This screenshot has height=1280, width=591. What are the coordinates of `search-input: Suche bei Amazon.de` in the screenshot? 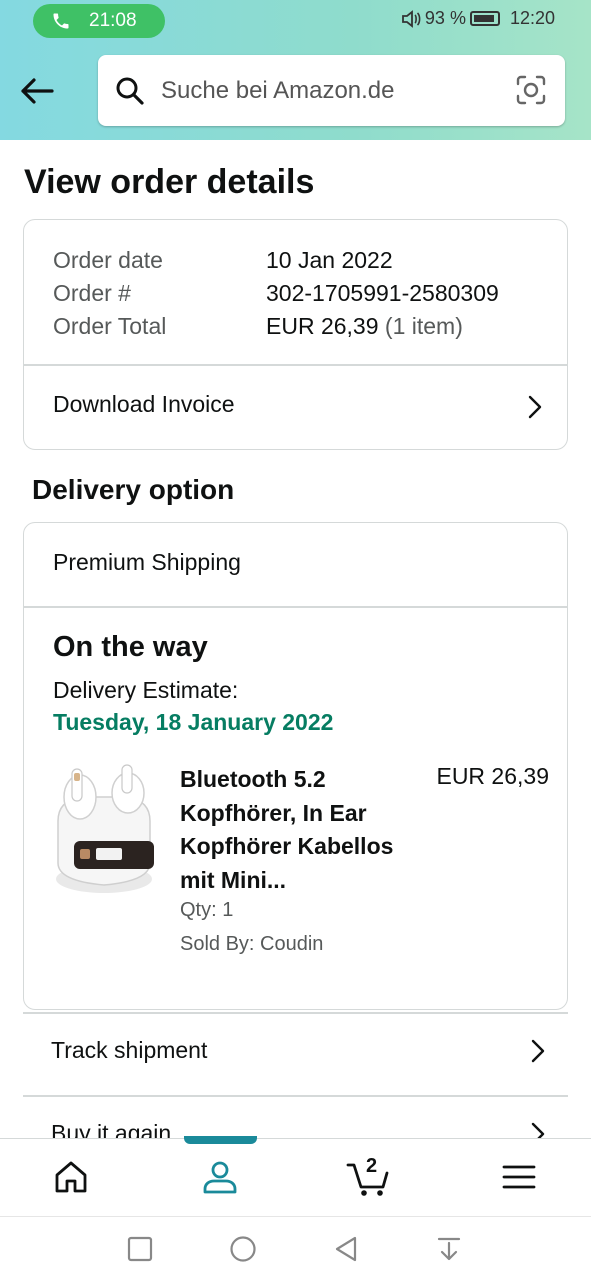 It's located at (331, 90).